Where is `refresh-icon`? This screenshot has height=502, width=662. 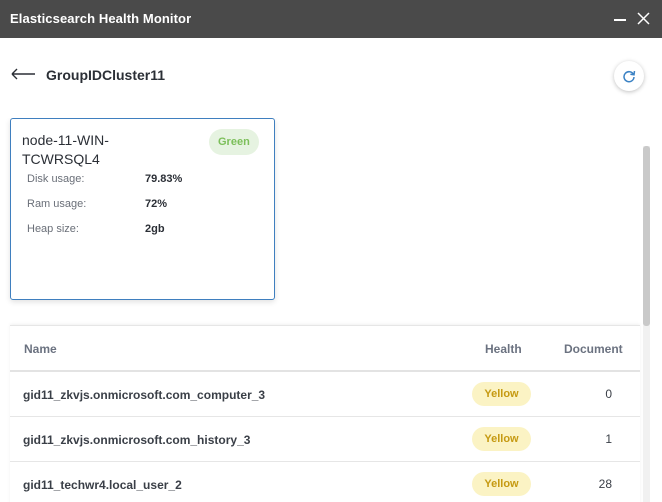 refresh-icon is located at coordinates (629, 76).